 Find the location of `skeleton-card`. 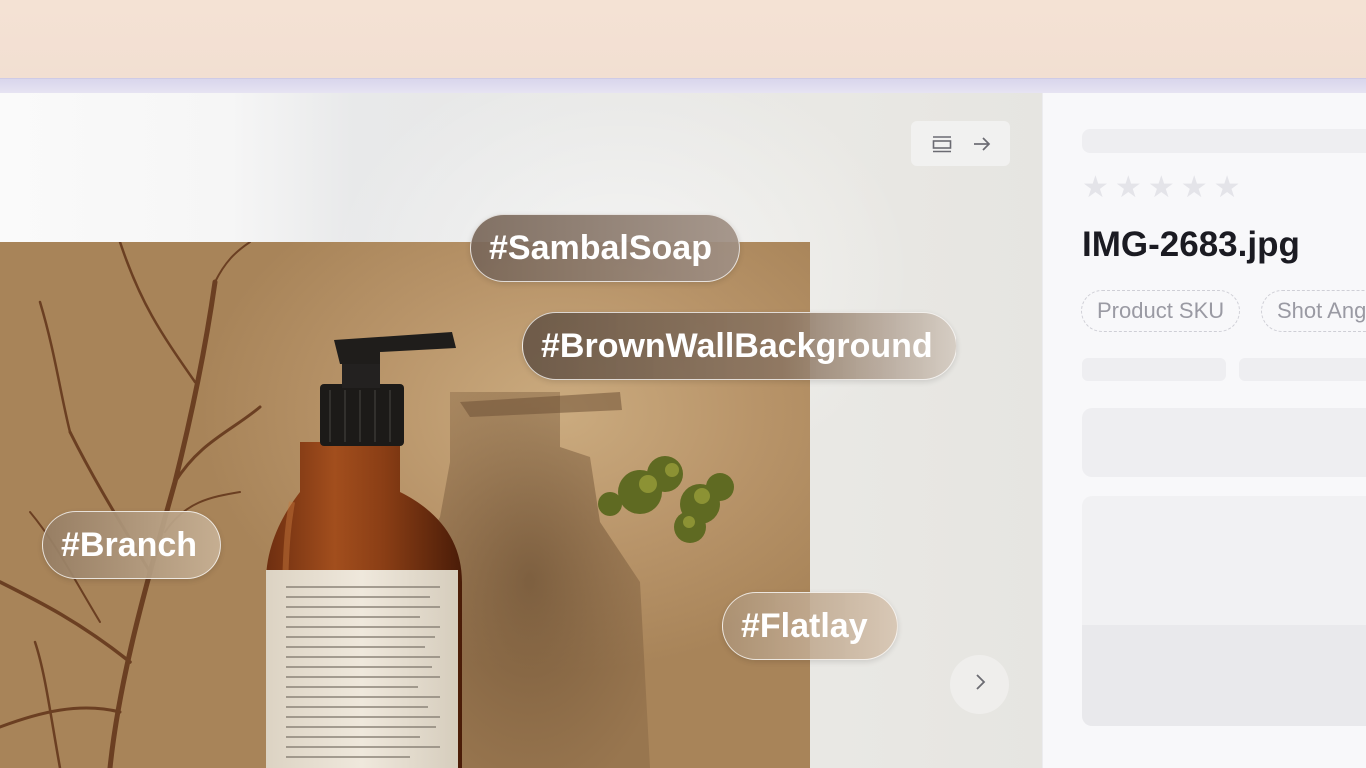

skeleton-card is located at coordinates (1224, 611).